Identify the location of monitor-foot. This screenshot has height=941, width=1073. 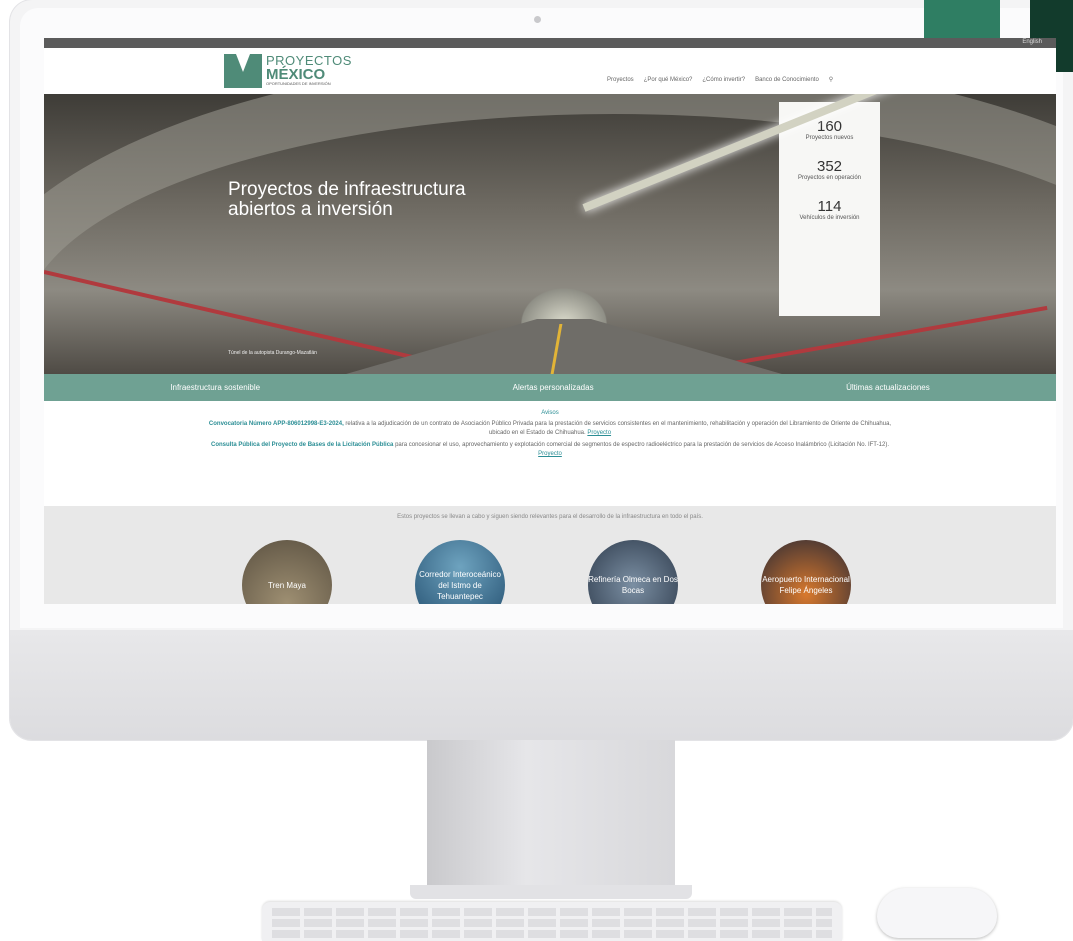
(551, 892).